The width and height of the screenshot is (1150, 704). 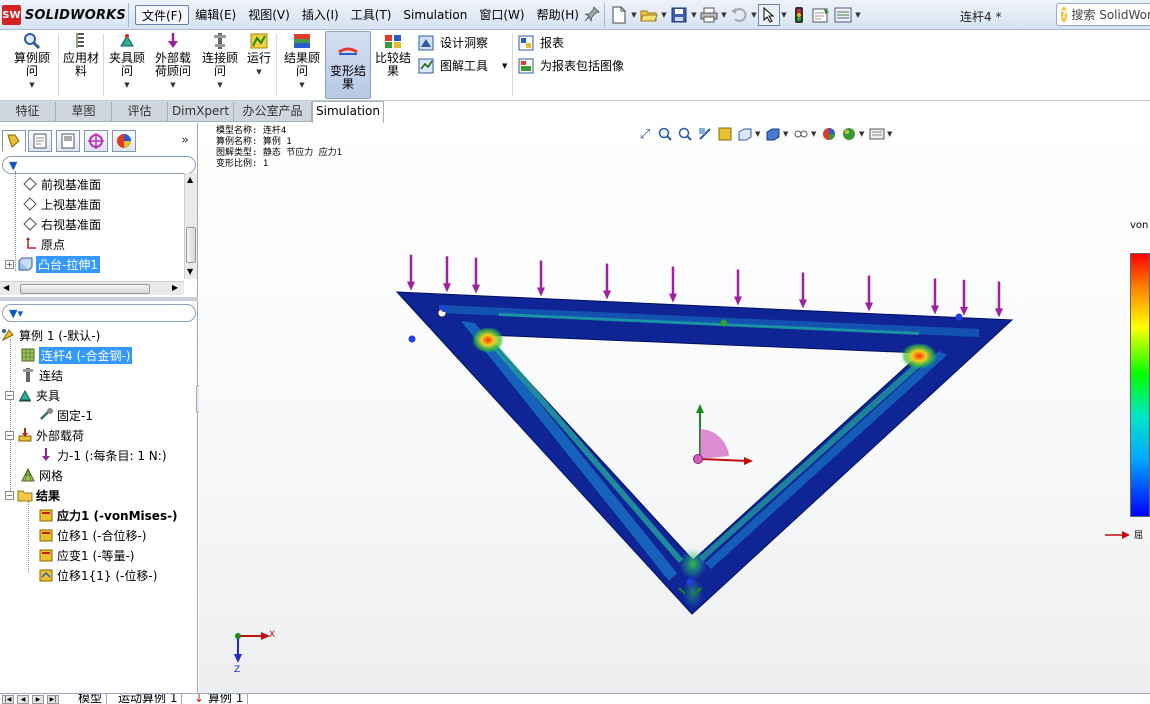 What do you see at coordinates (593, 15) in the screenshot?
I see `pin-menu-icon` at bounding box center [593, 15].